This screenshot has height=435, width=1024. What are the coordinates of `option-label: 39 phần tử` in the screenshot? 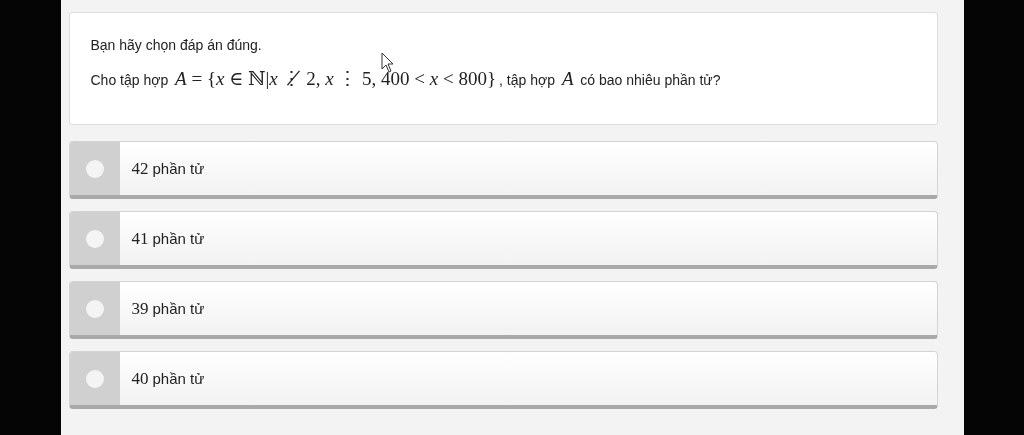 It's located at (168, 308).